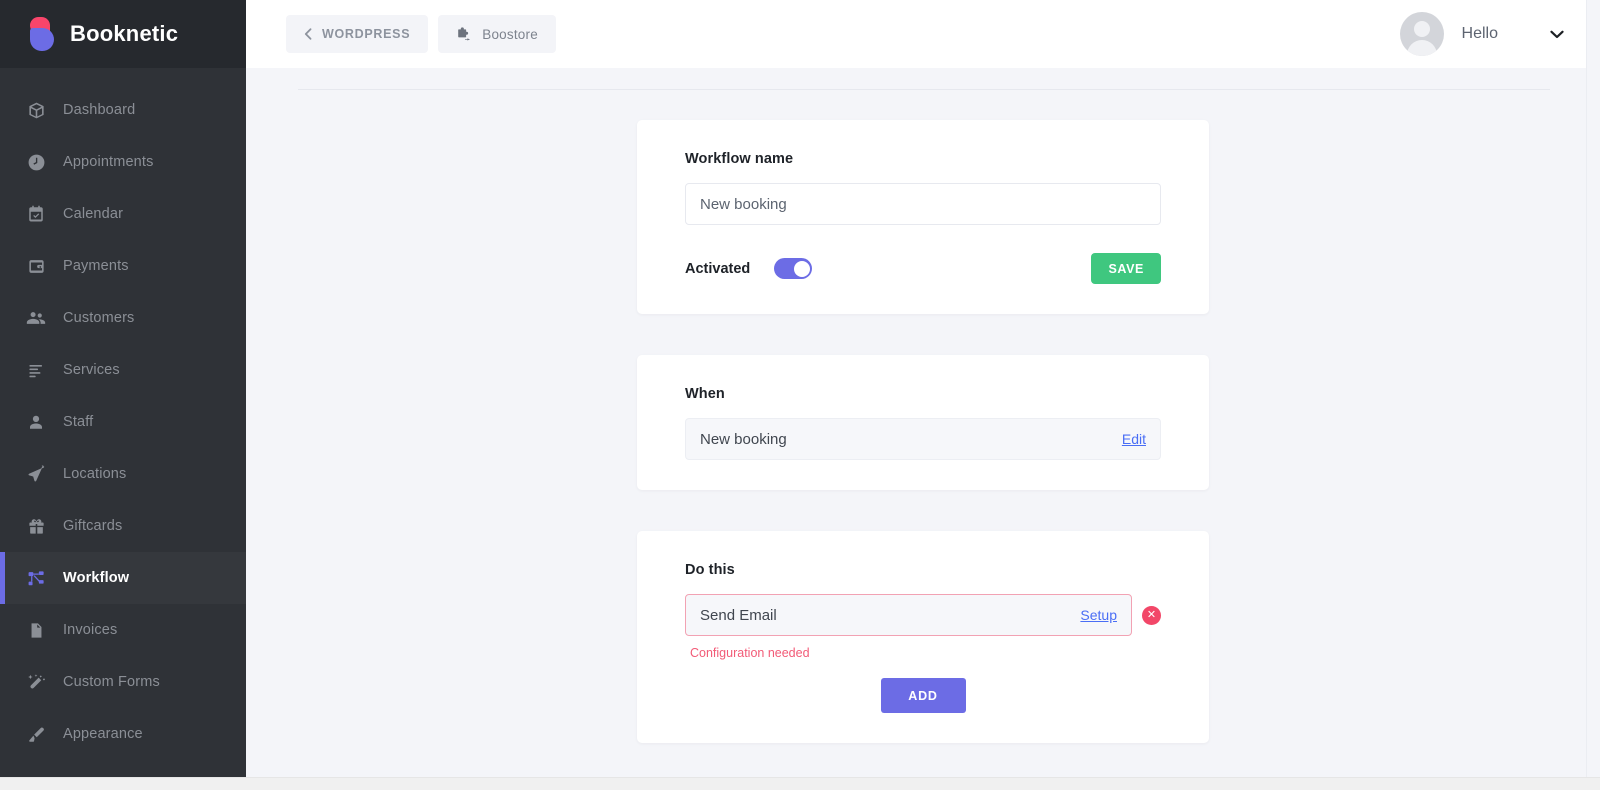  I want to click on workflow-name-title: Workflow name, so click(739, 159).